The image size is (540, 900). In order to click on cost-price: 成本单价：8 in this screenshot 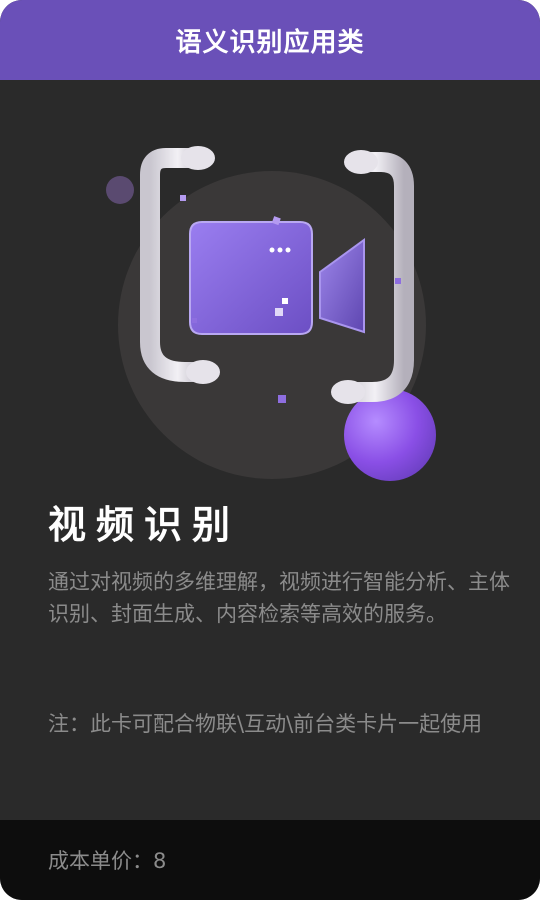, I will do `click(107, 860)`.